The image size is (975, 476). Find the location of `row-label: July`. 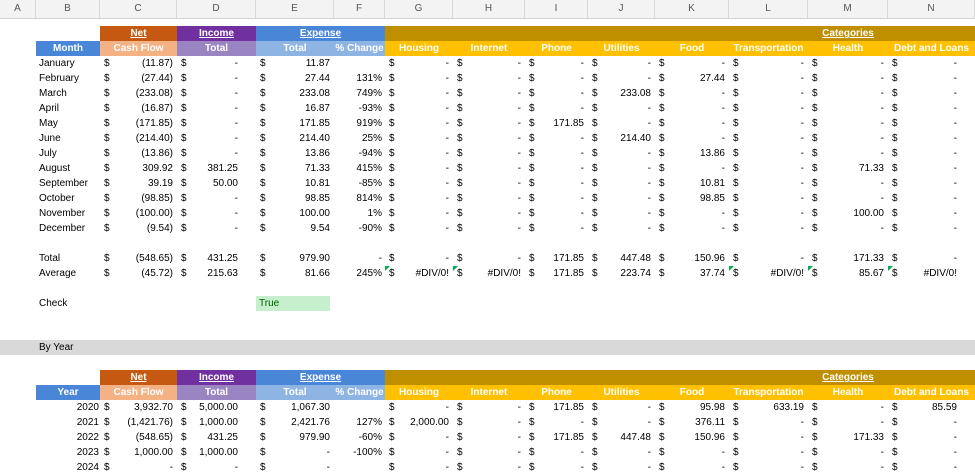

row-label: July is located at coordinates (69, 153).